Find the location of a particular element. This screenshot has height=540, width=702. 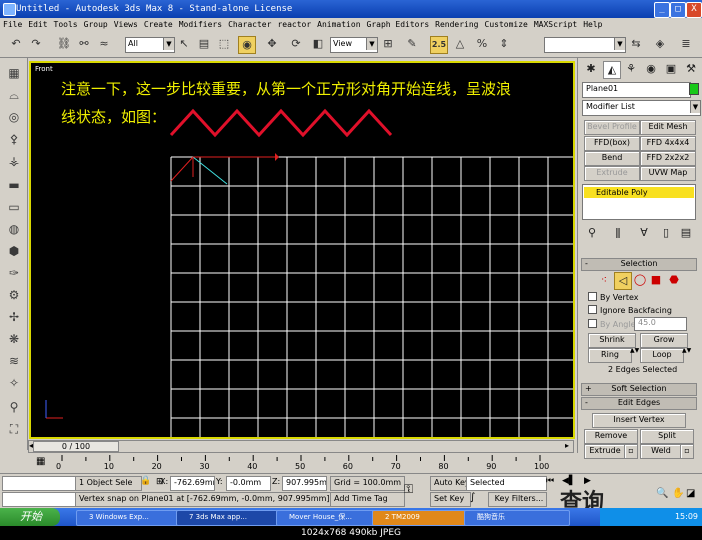

element-mode-icon: ⬣ is located at coordinates (674, 280).